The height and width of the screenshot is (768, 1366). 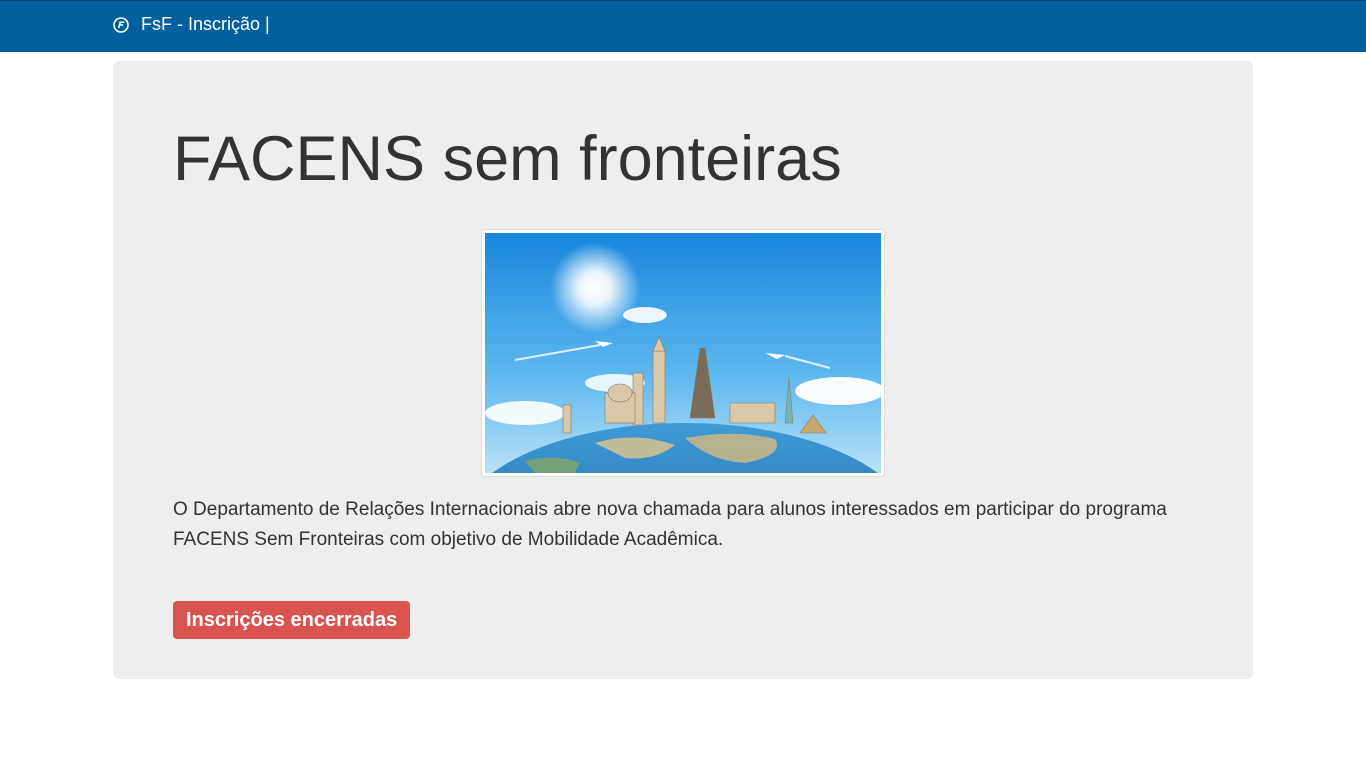 I want to click on hero-image, so click(x=683, y=353).